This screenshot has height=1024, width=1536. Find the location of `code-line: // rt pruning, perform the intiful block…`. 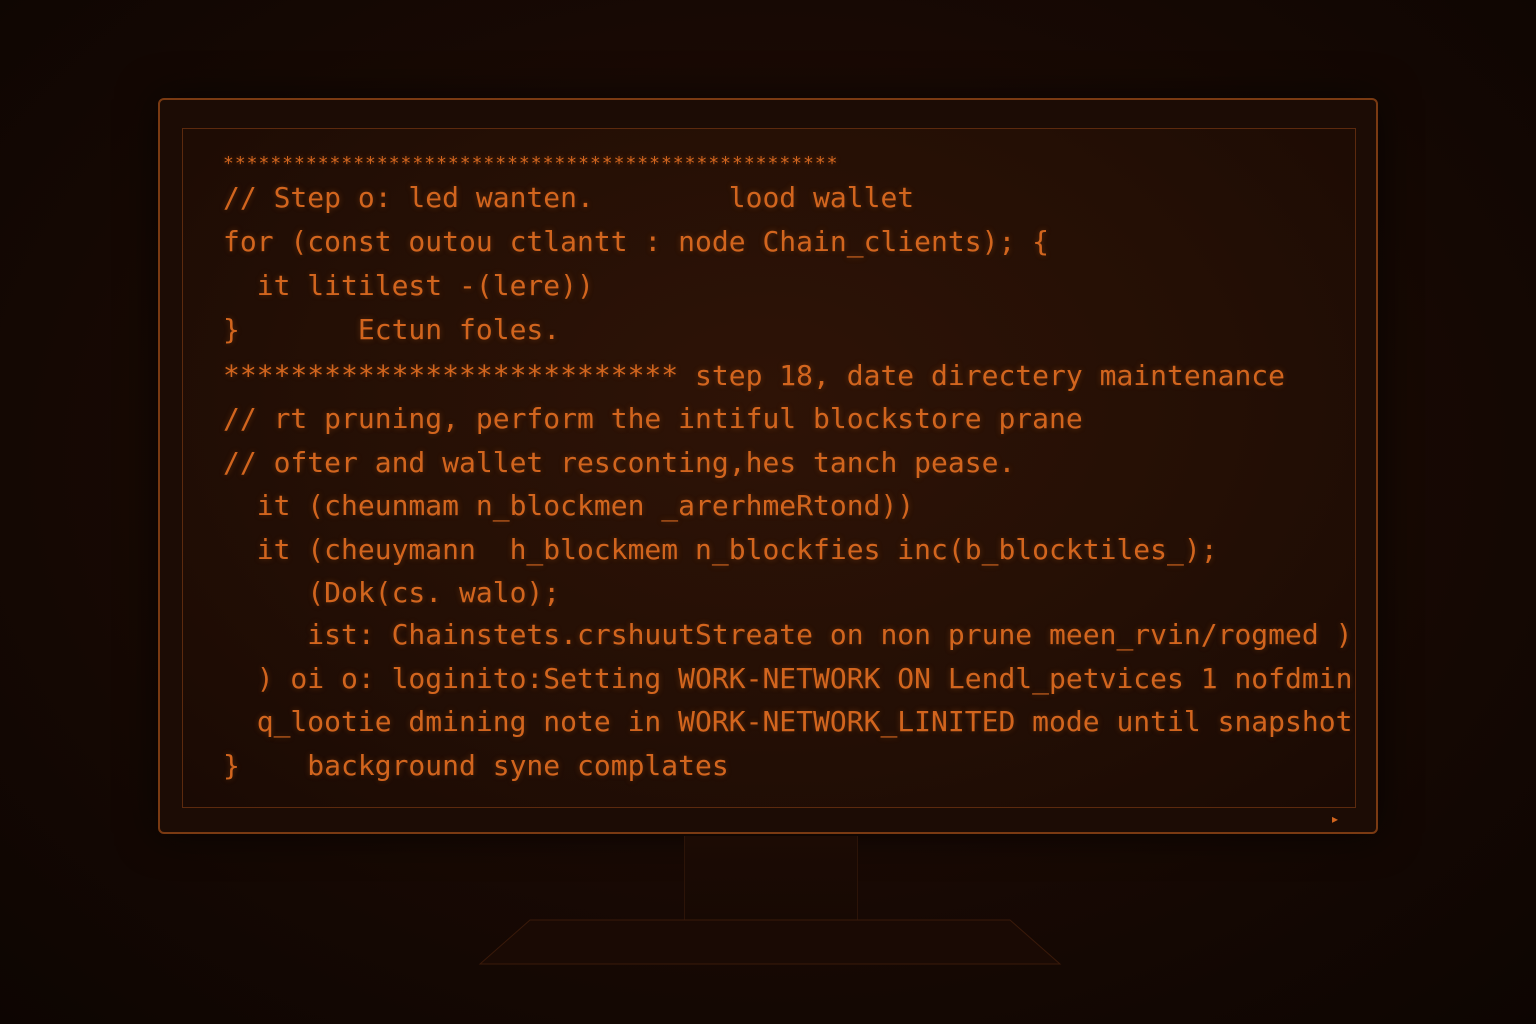

code-line: // rt pruning, perform the intiful block… is located at coordinates (653, 418).